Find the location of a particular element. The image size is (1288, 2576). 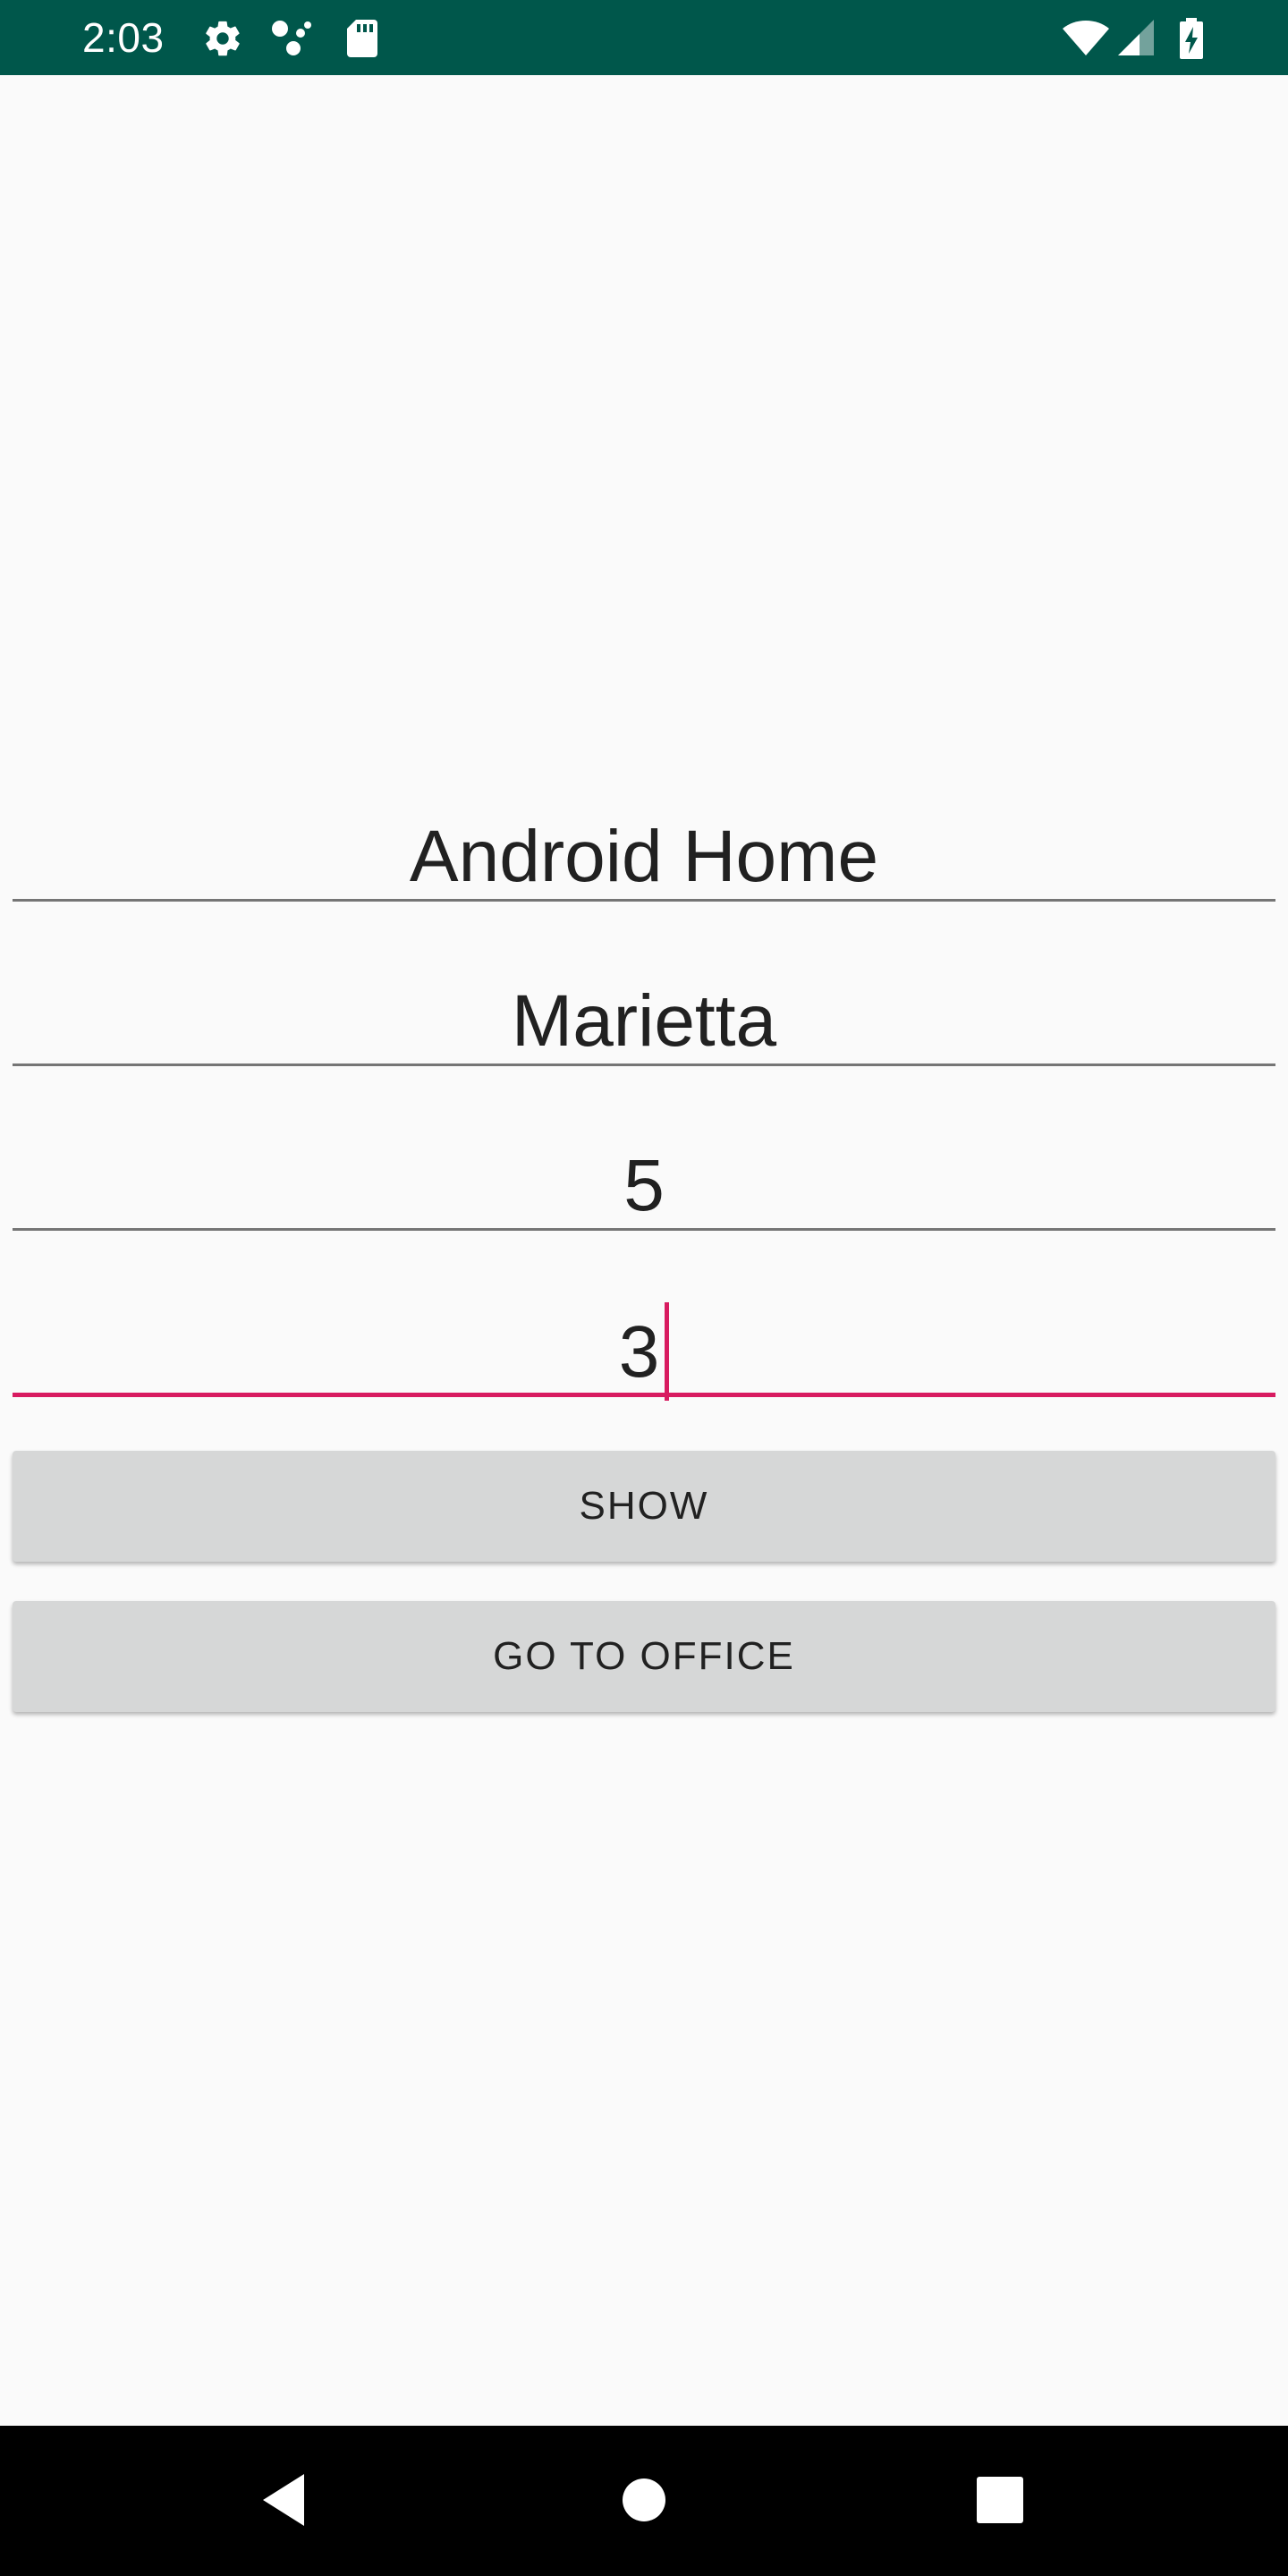

status-bar: 2:03 is located at coordinates (644, 37).